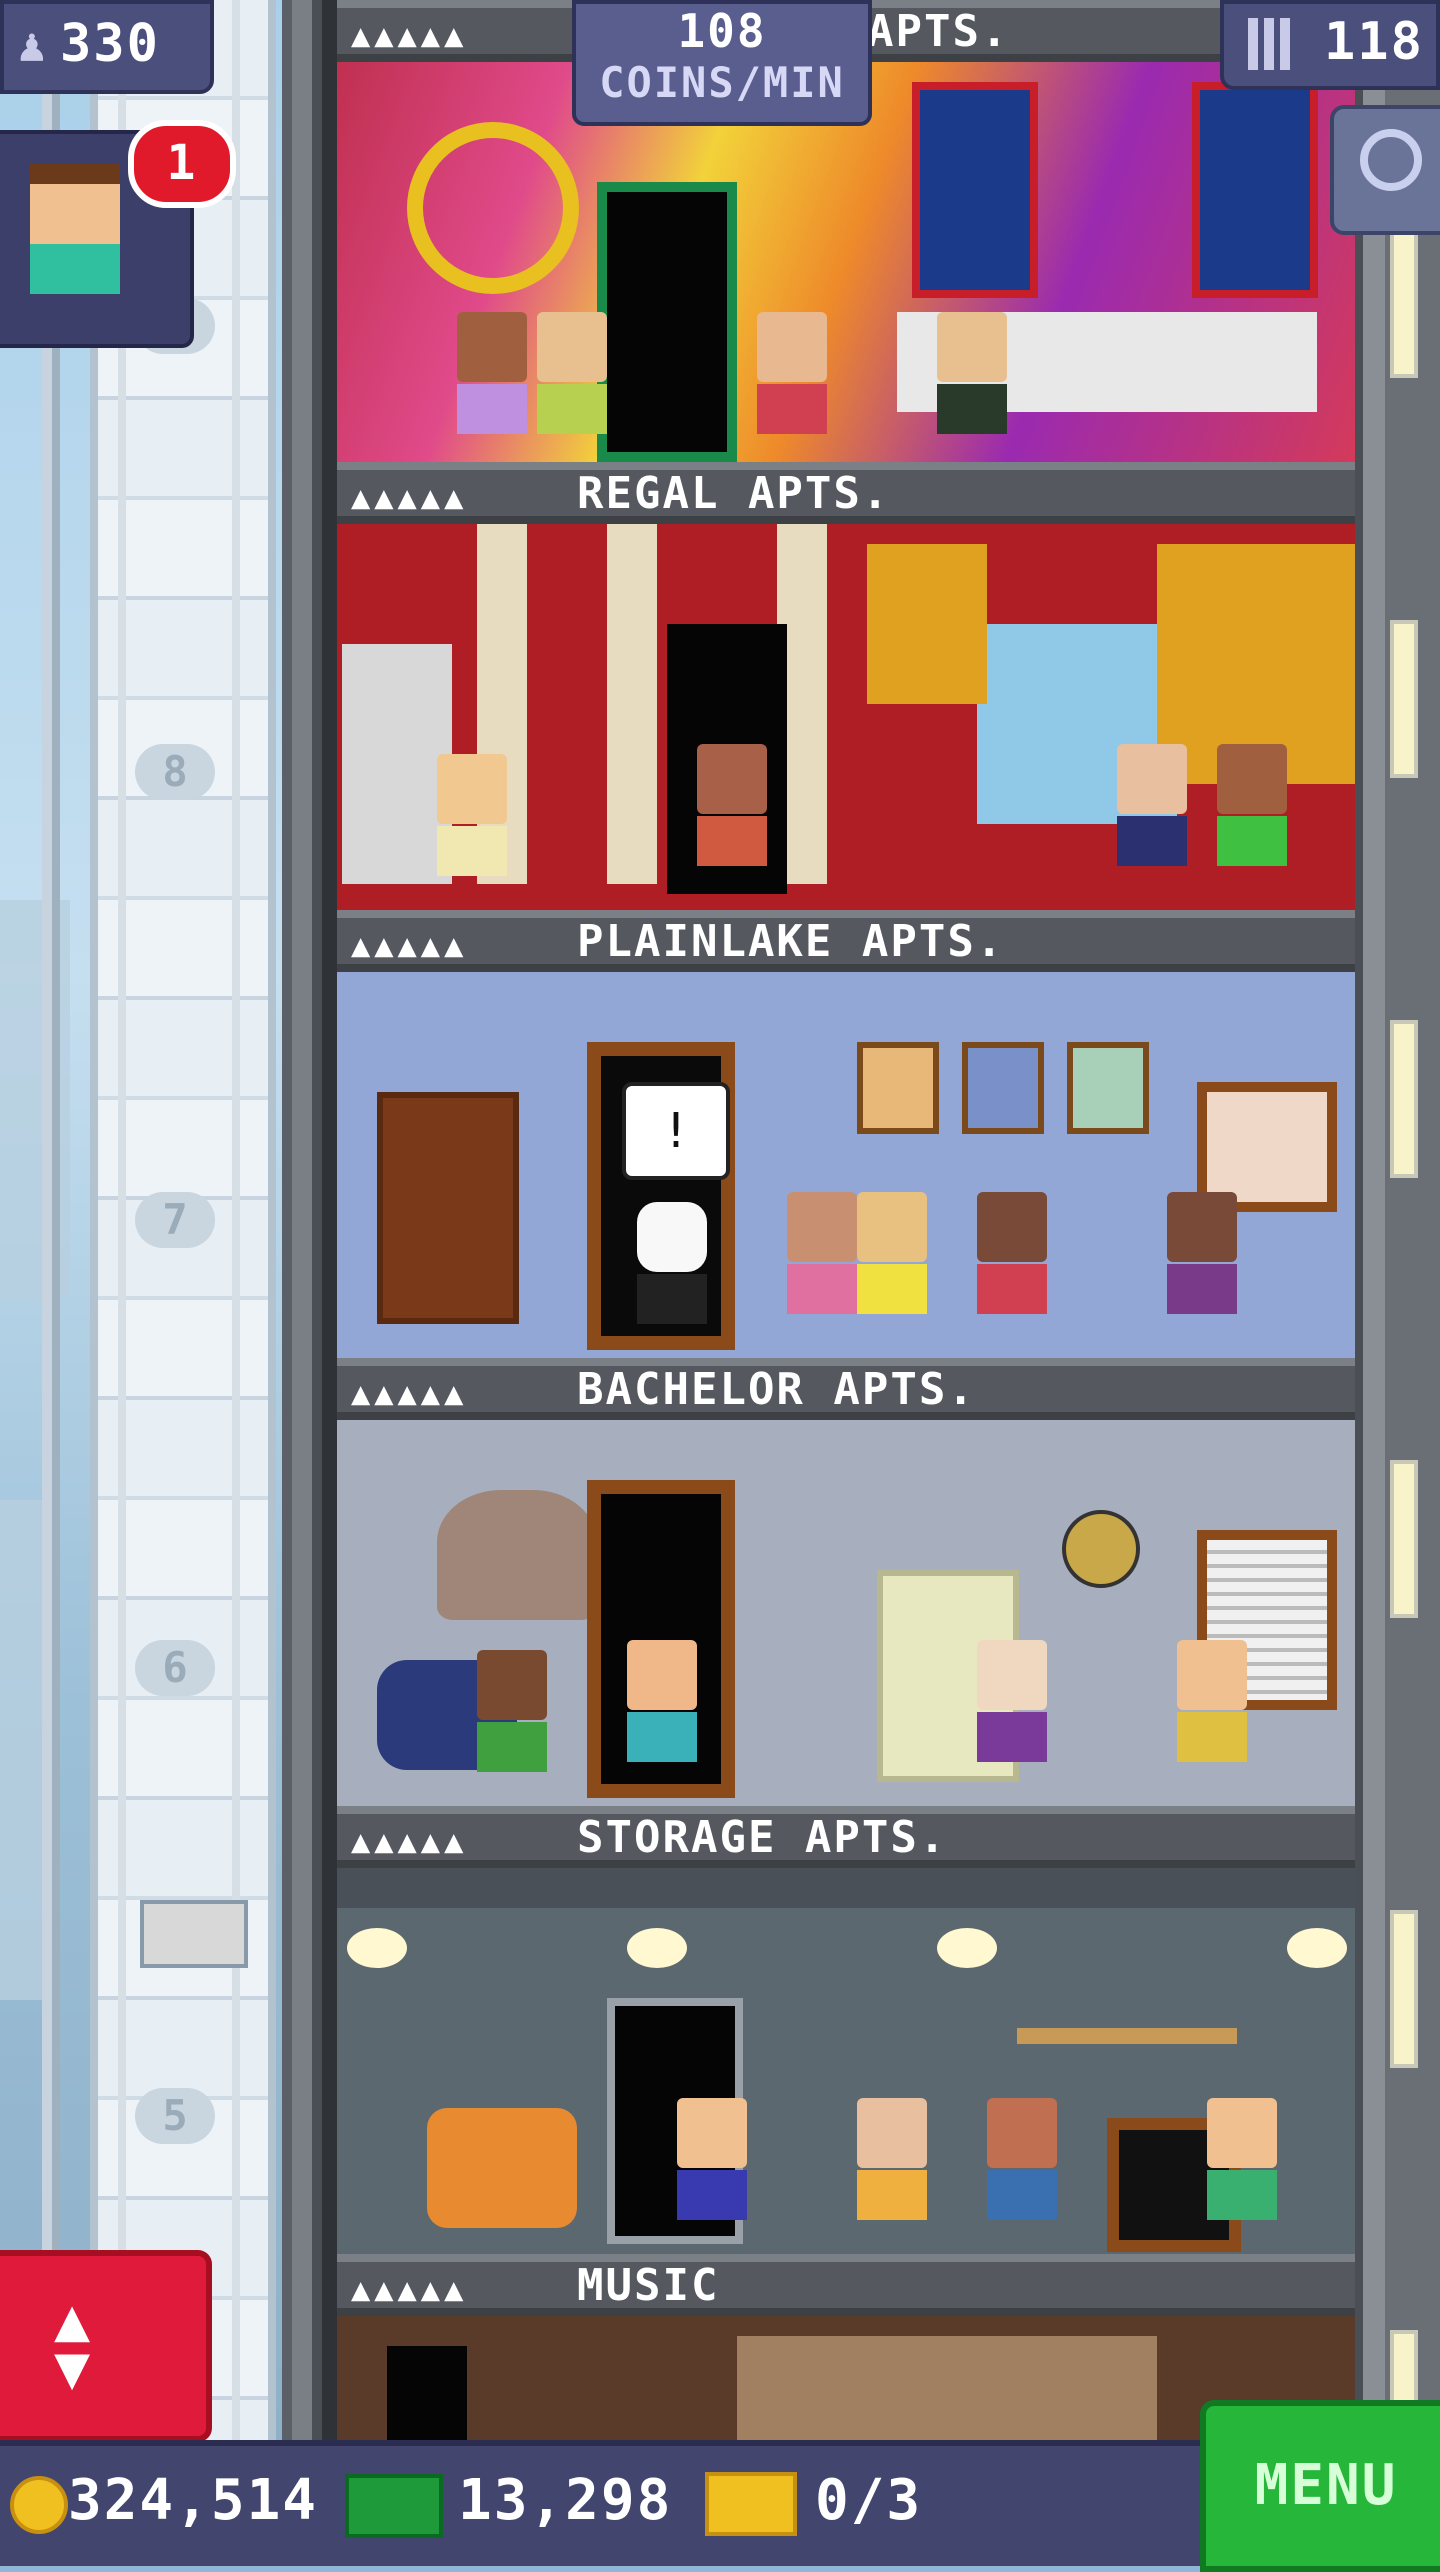  Describe the element at coordinates (1320, 2486) in the screenshot. I see `menu-button: MENU` at that location.